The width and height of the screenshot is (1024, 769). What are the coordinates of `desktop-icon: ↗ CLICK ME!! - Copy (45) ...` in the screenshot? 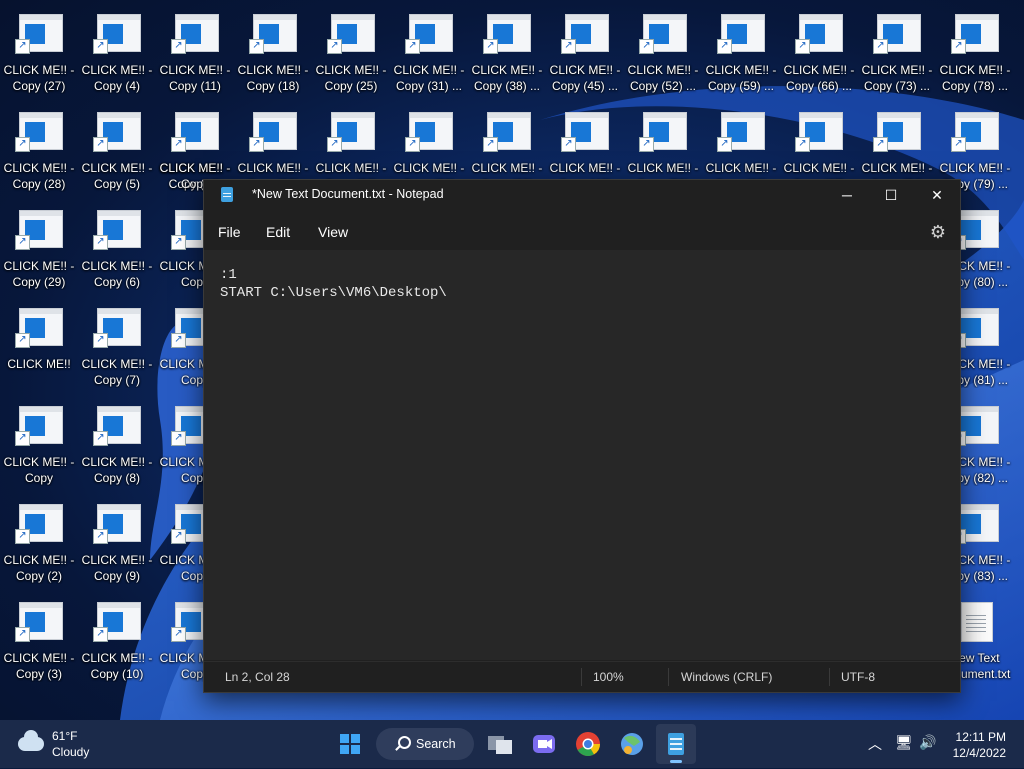 It's located at (585, 57).